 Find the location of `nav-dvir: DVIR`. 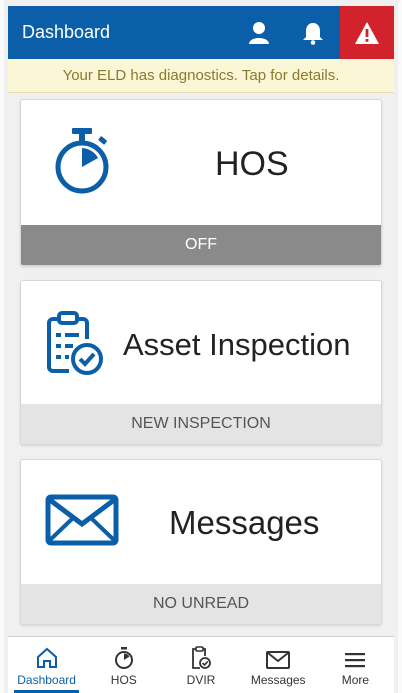

nav-dvir: DVIR is located at coordinates (200, 665).